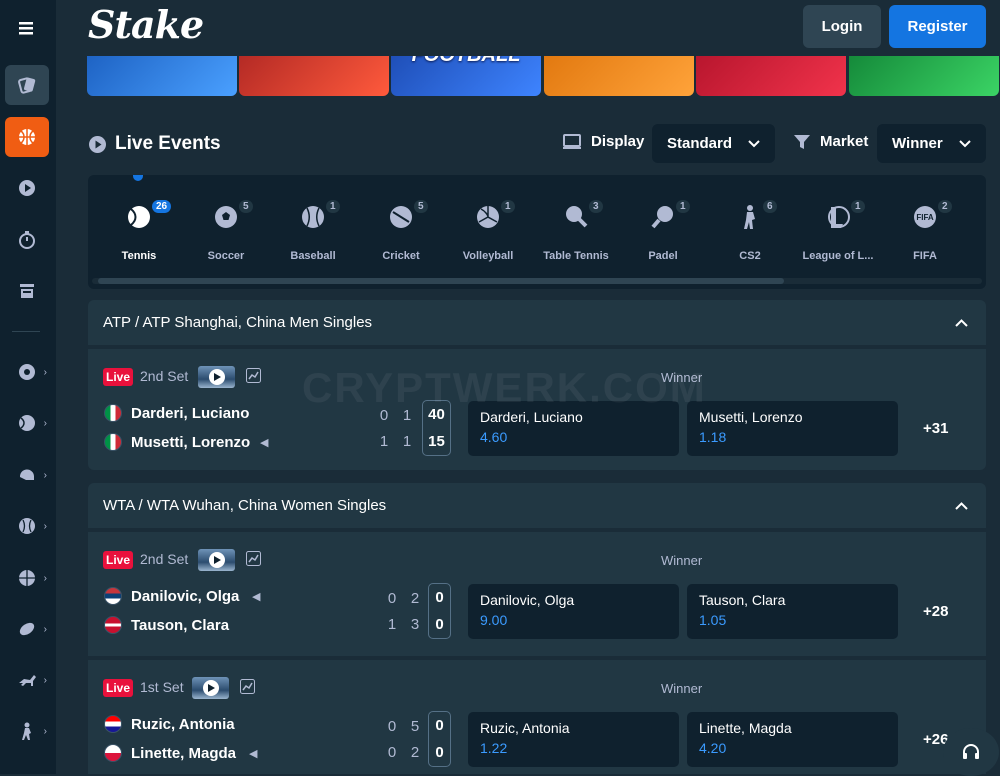 This screenshot has height=776, width=1000. I want to click on player-2-name: Musetti, Lorenzo, so click(191, 442).